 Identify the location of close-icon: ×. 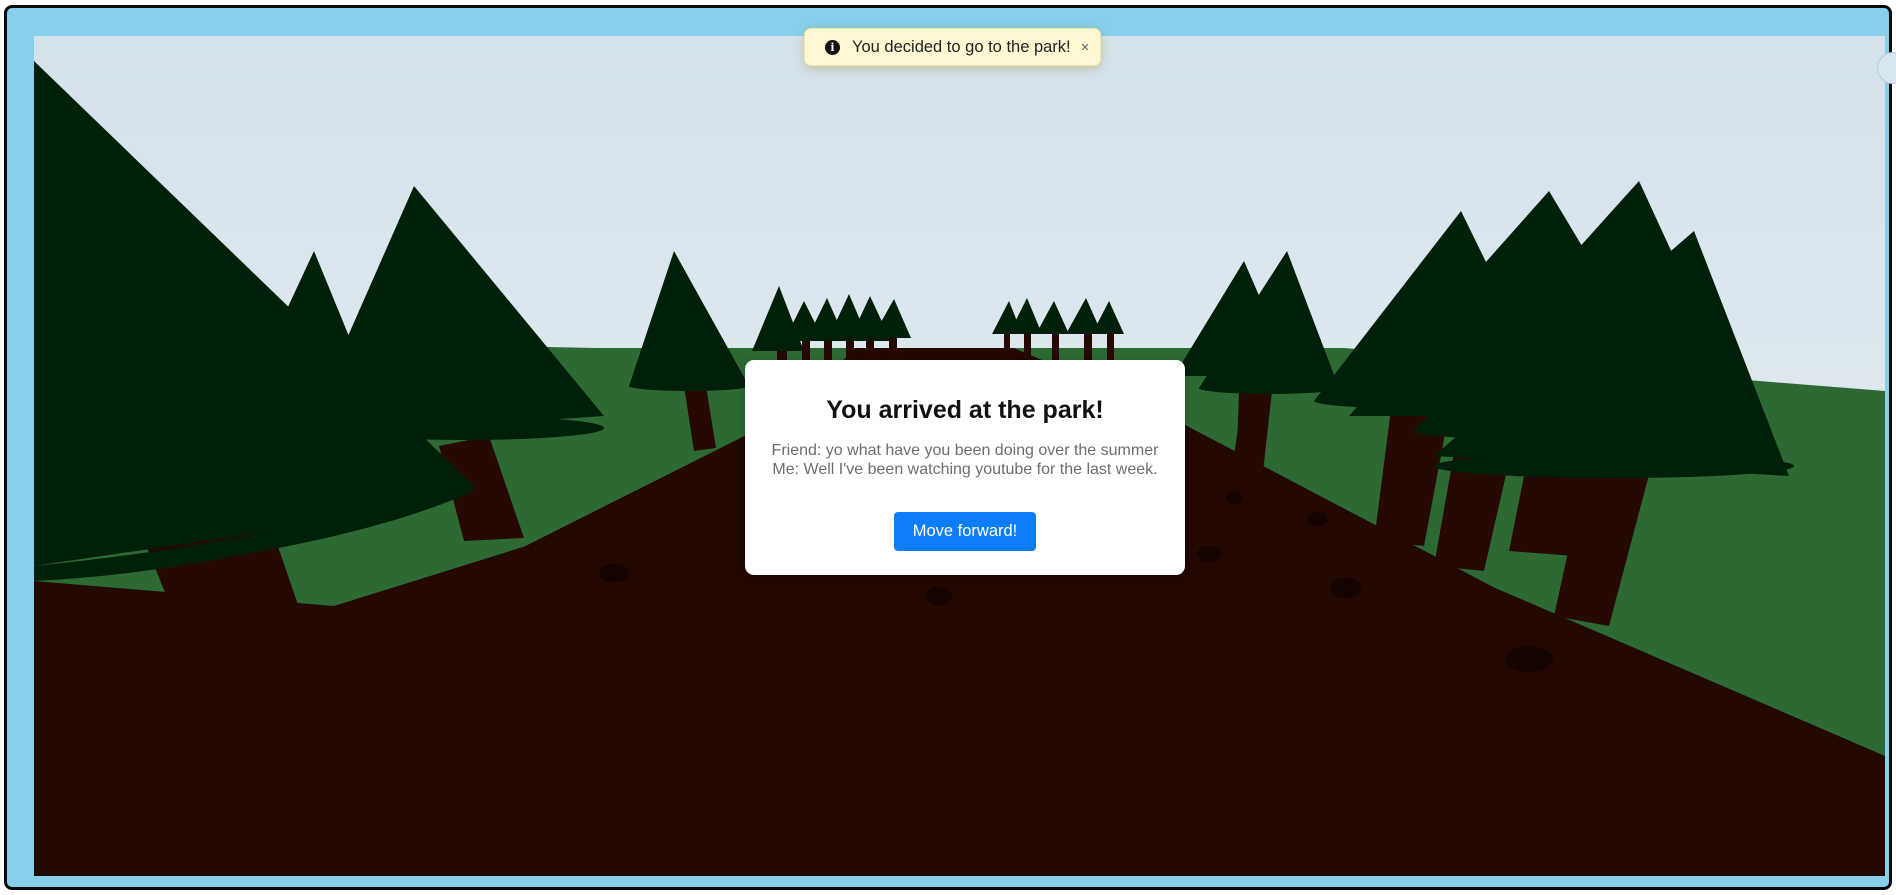
(1085, 47).